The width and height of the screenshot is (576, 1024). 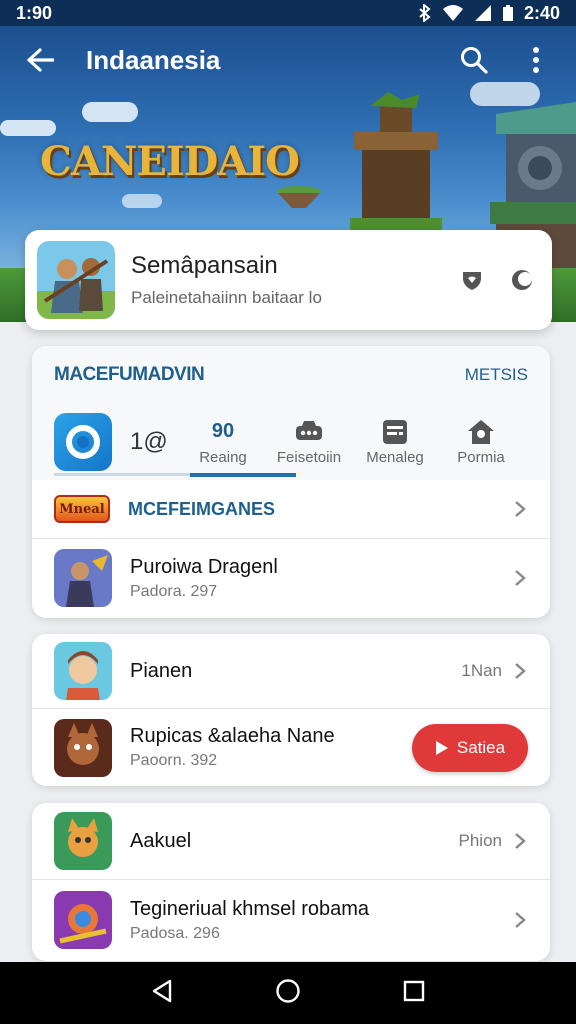 I want to click on tab-label: Pormia, so click(x=481, y=457).